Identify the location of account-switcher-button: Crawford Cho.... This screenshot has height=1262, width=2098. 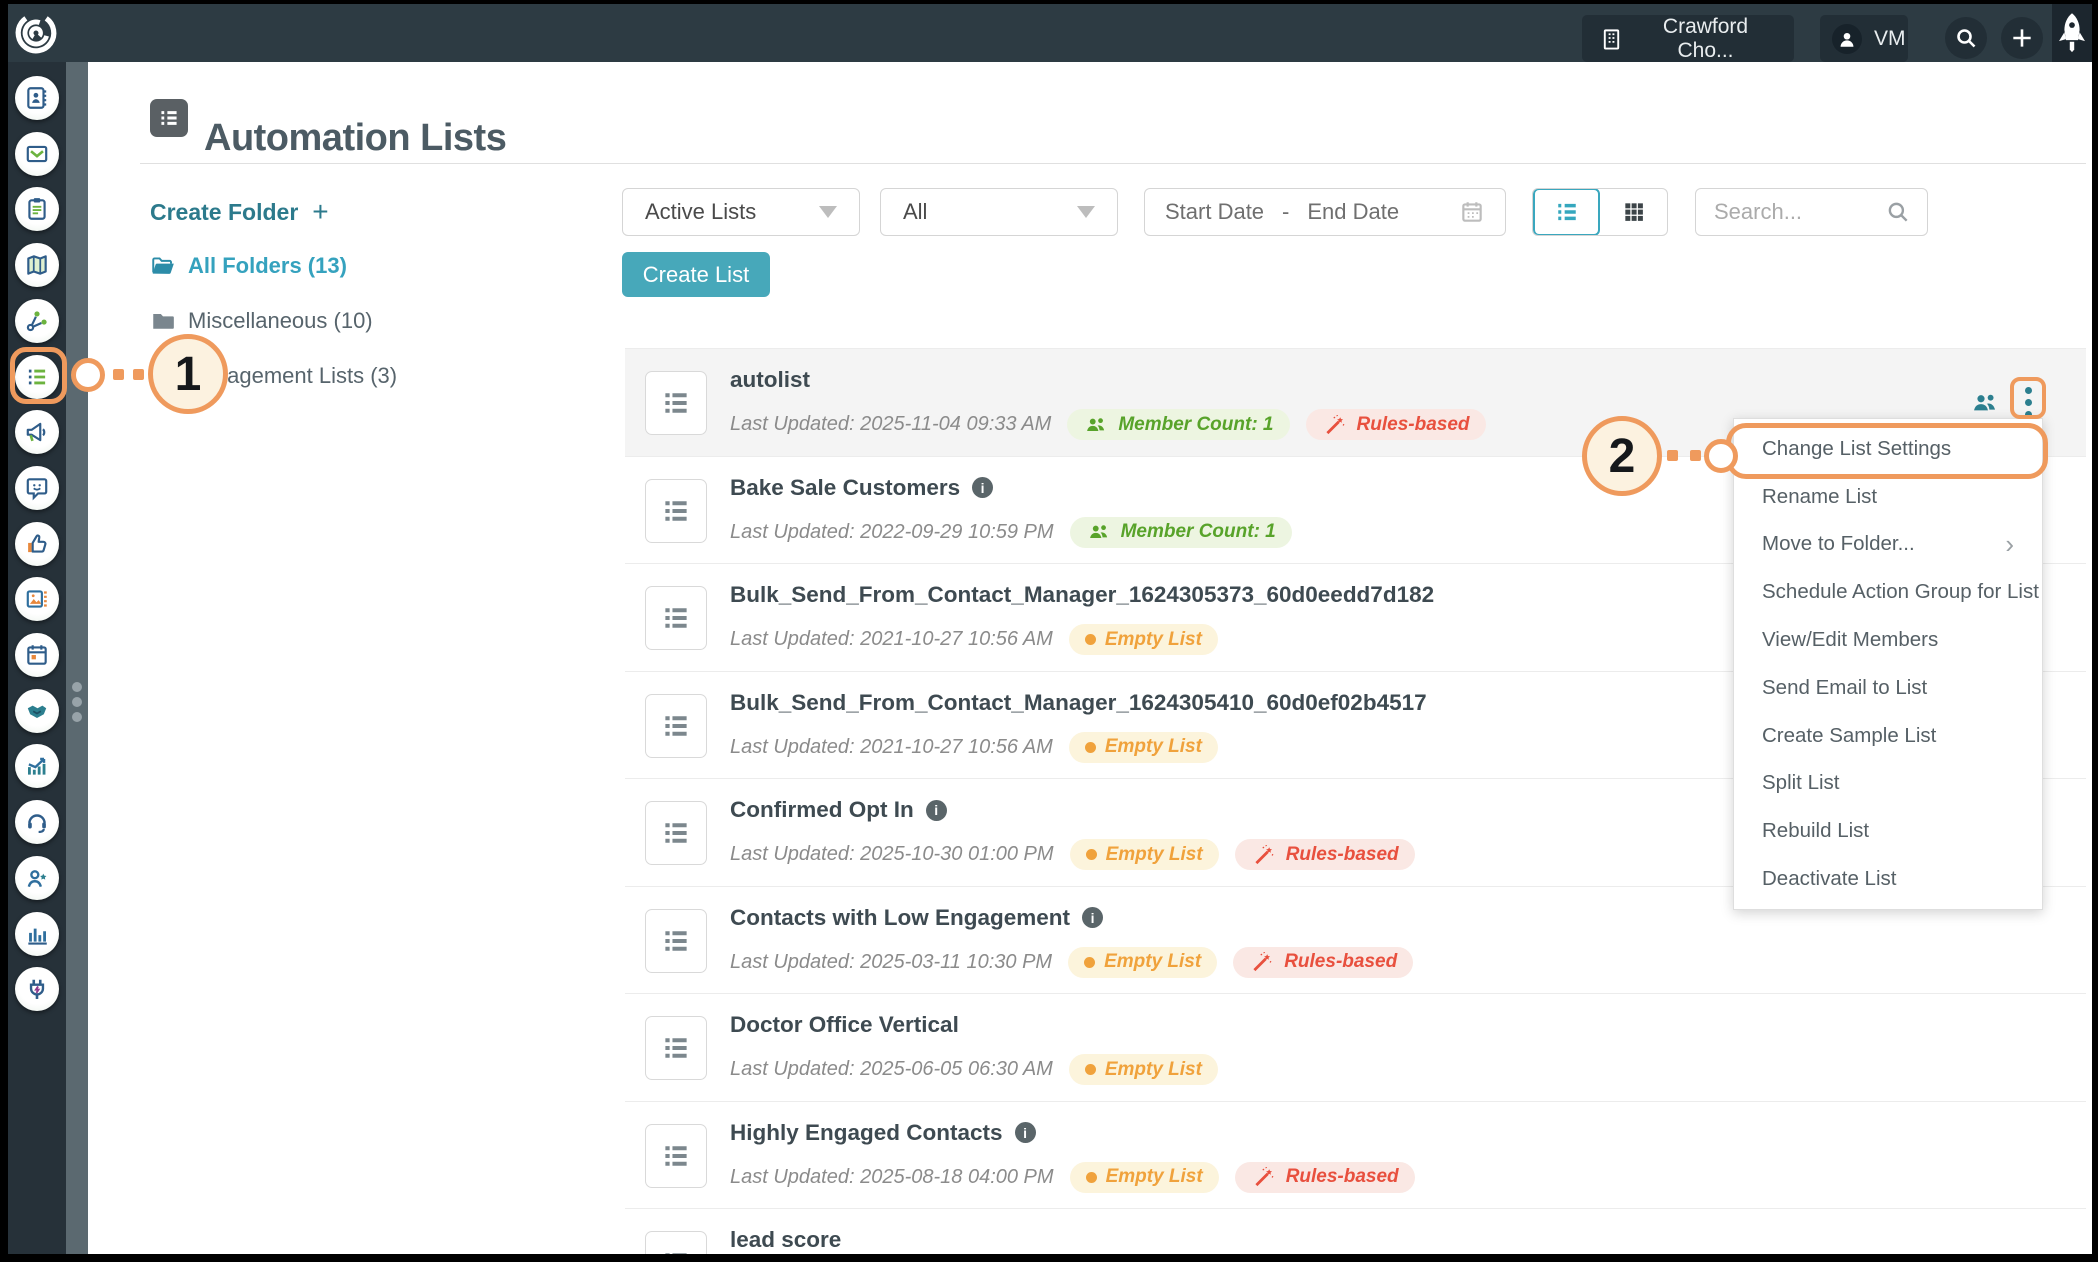
(1688, 38).